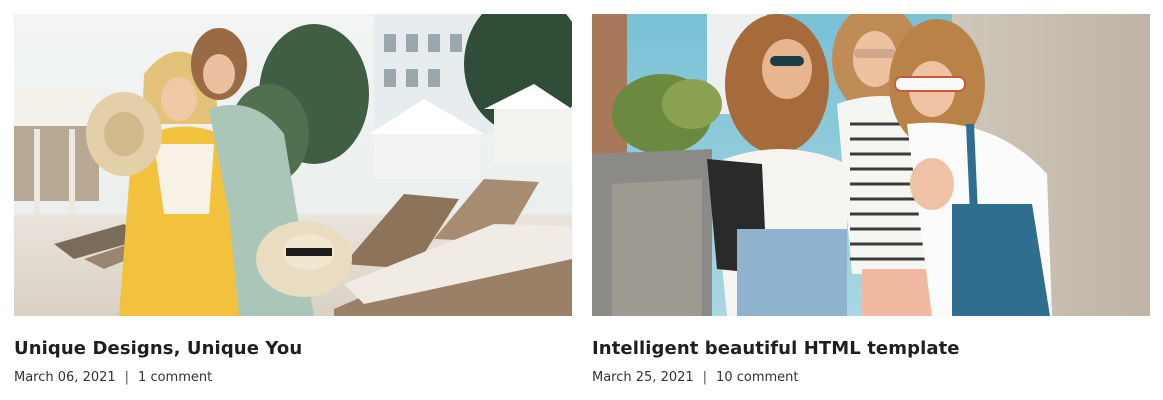  Describe the element at coordinates (293, 378) in the screenshot. I see `post-meta: March 06, 2021 | 1 comment` at that location.